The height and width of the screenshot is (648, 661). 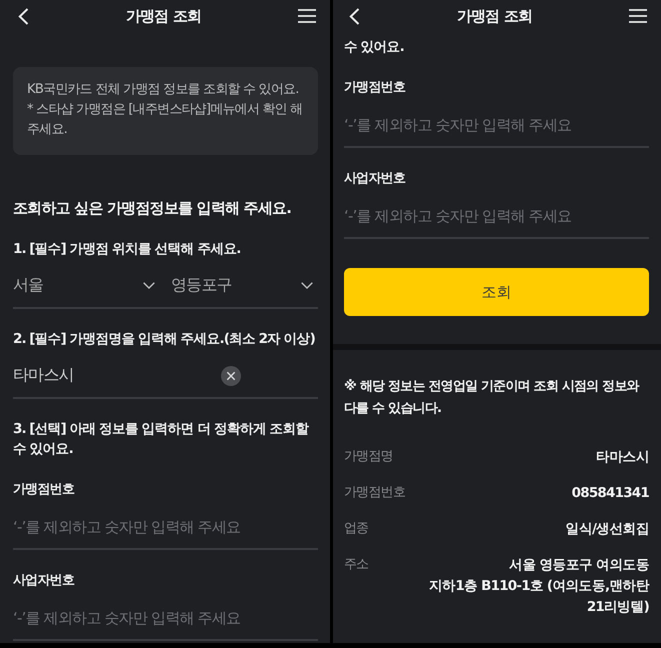 What do you see at coordinates (164, 339) in the screenshot?
I see `step-label: 2. [필수] 가맹점명을 입력해 주세요.(최소 2자 이상)` at bounding box center [164, 339].